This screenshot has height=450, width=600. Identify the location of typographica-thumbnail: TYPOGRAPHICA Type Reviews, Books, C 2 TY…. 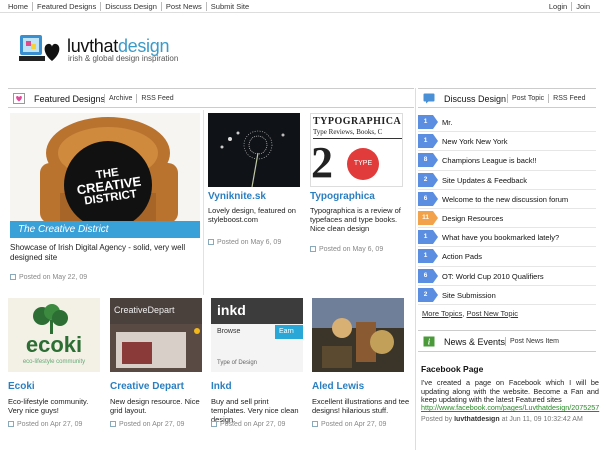
(356, 150).